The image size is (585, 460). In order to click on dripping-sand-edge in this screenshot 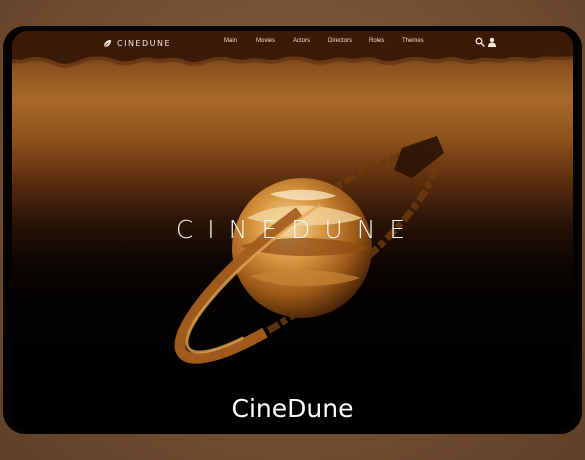, I will do `click(292, 58)`.